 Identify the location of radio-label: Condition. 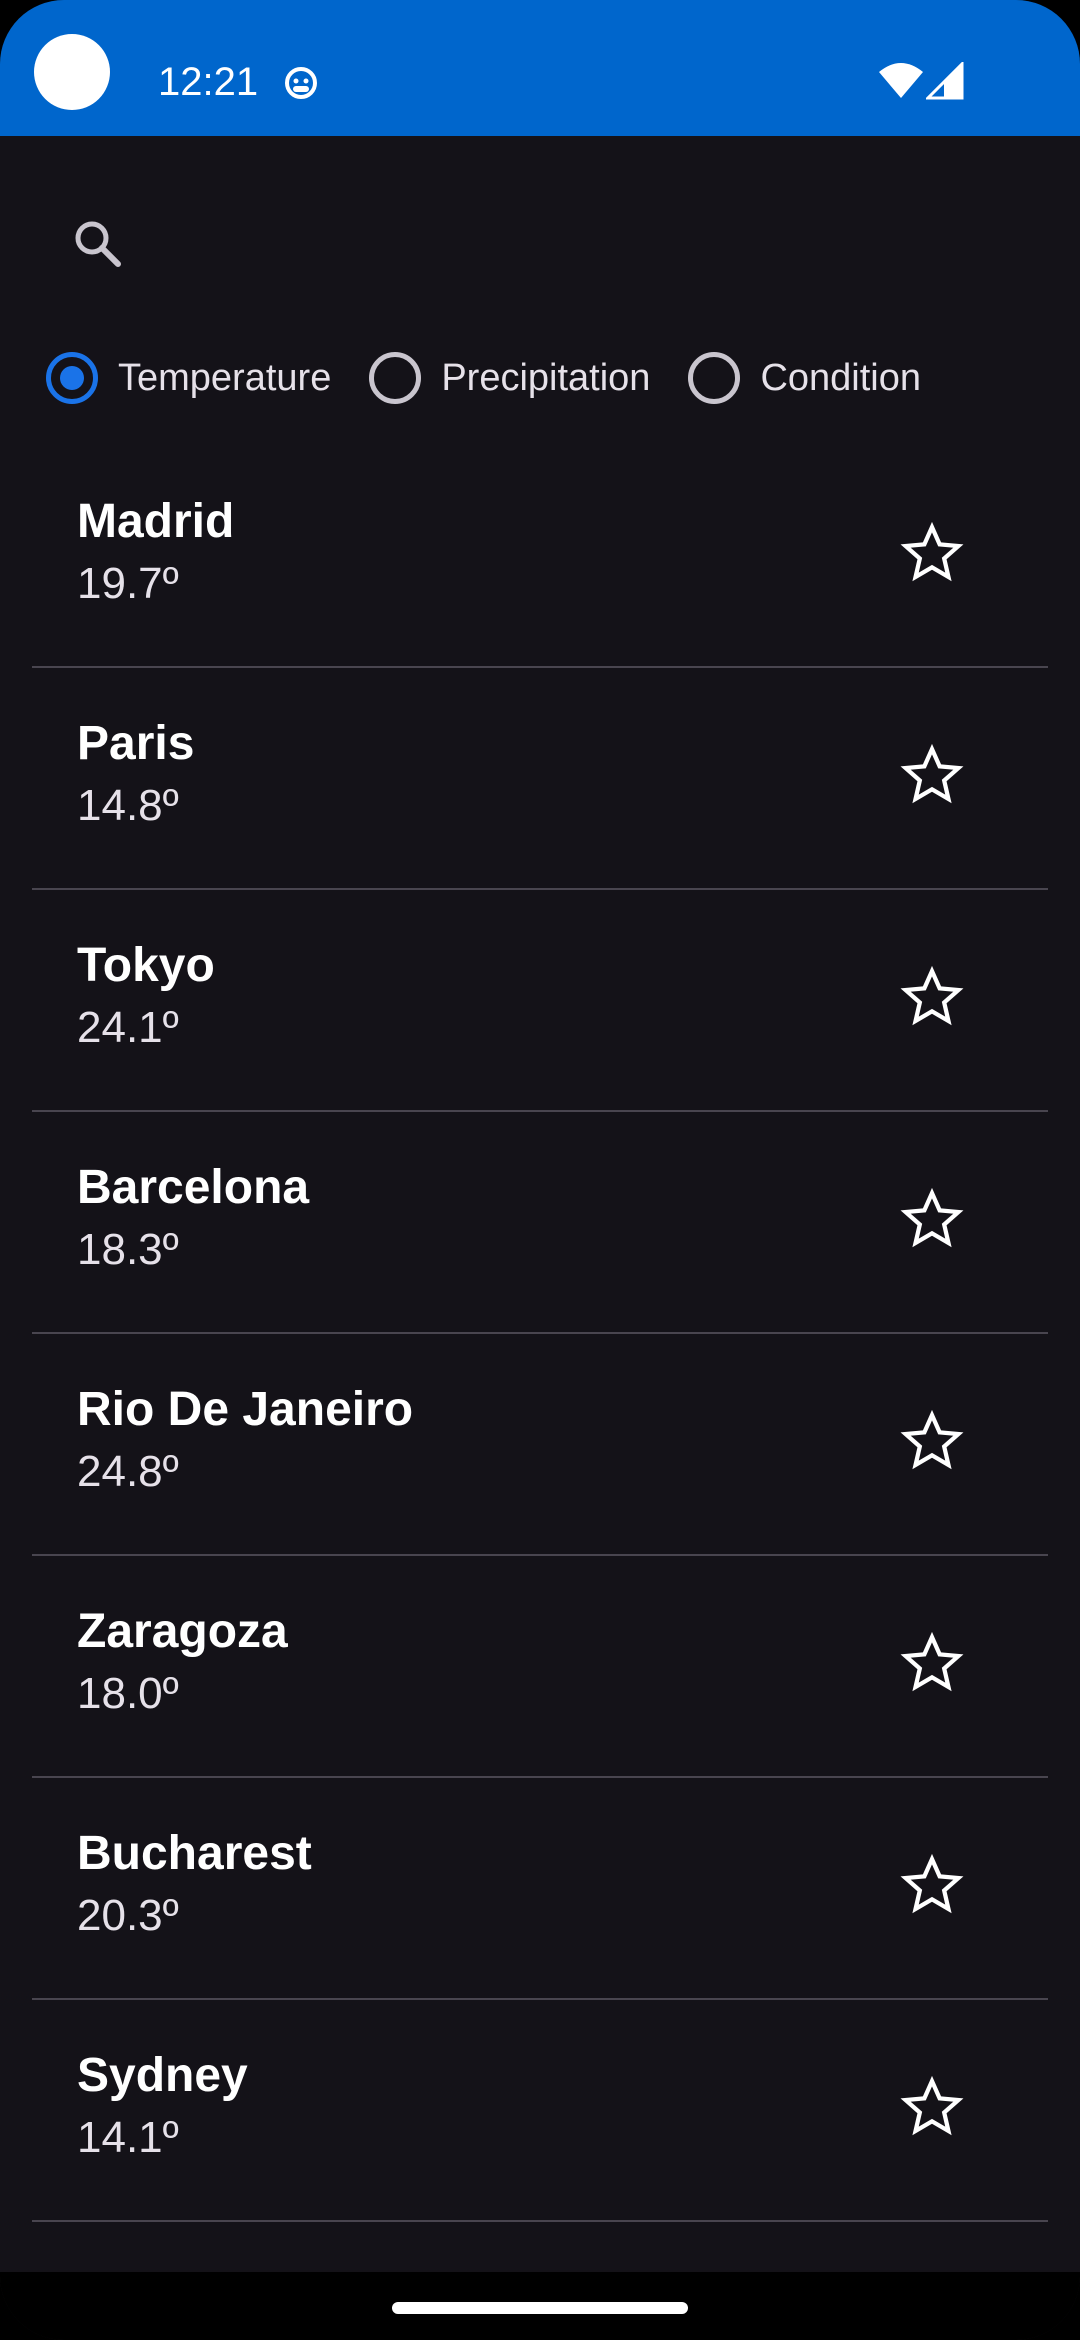
(841, 377).